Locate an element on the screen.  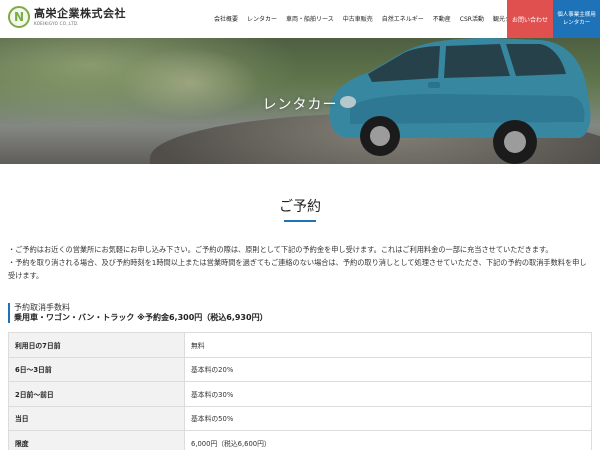
page-title: ご予約 is located at coordinates (300, 207).